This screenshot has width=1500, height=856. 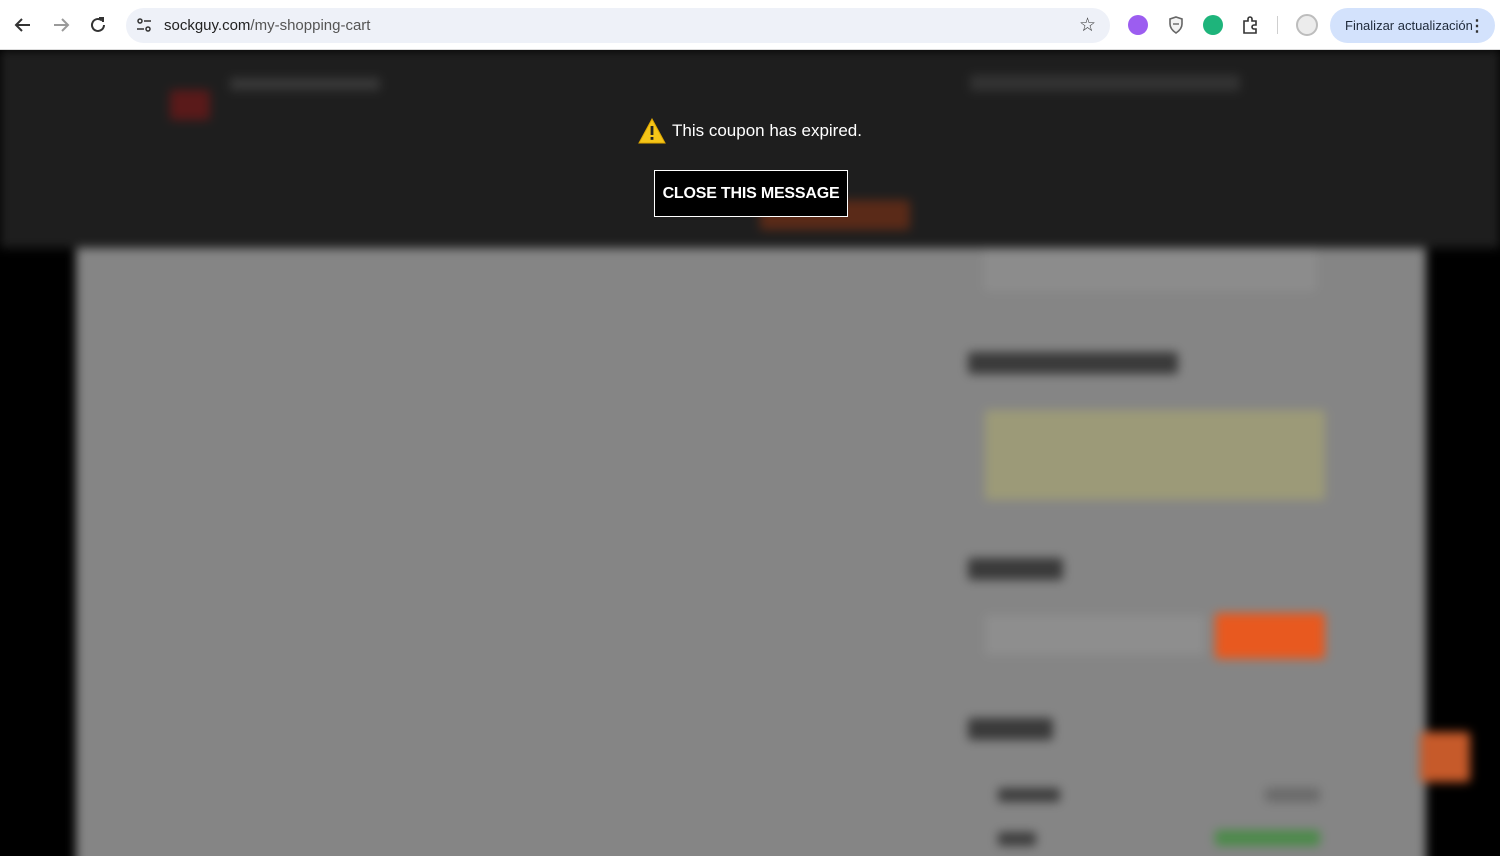 What do you see at coordinates (310, 25) in the screenshot?
I see `url-path: /my-shopping-cart` at bounding box center [310, 25].